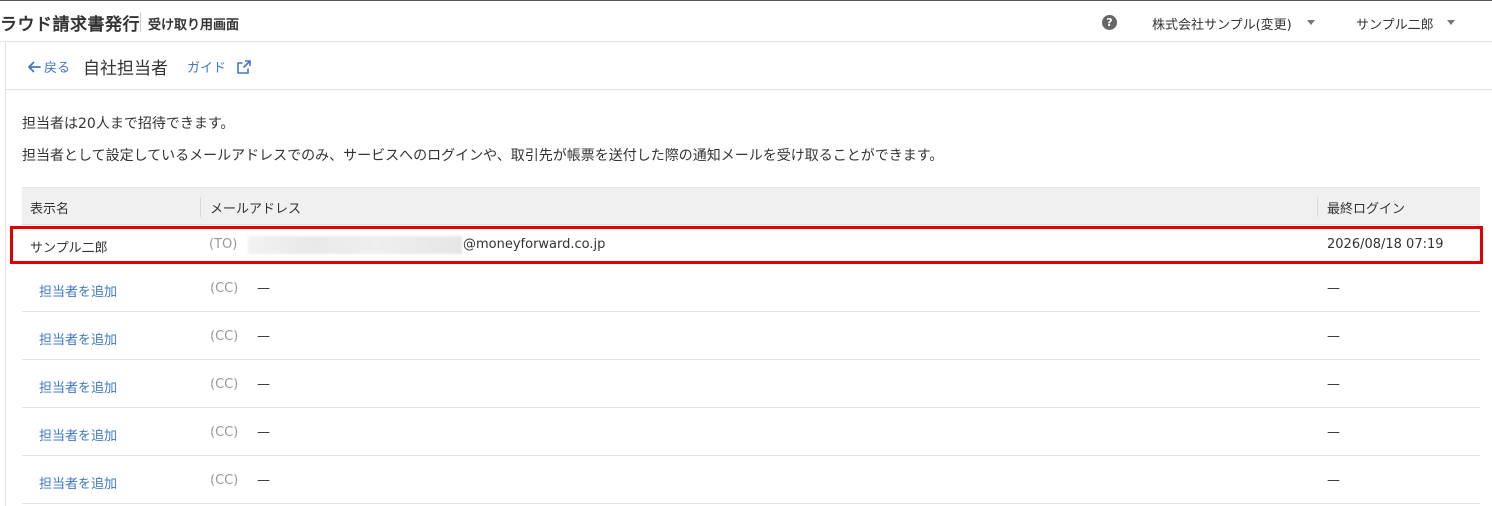  I want to click on guide-link-label: ガイド, so click(207, 68).